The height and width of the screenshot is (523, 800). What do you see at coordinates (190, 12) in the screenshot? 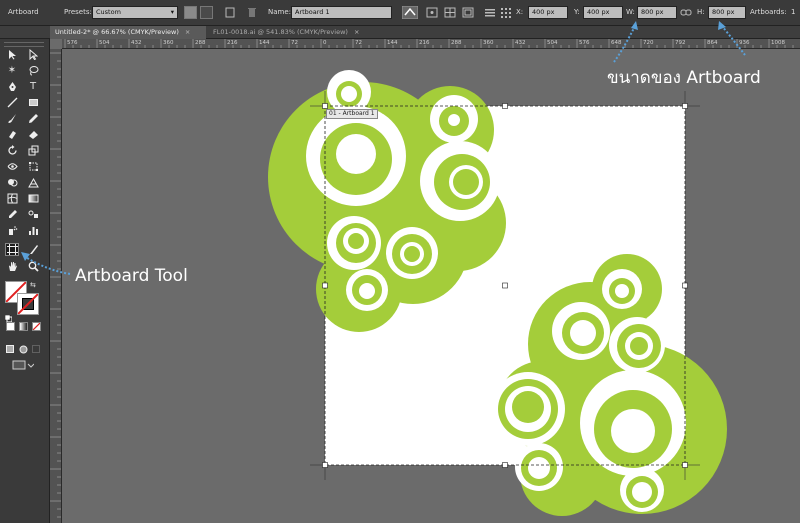
I see `portrait-icon` at bounding box center [190, 12].